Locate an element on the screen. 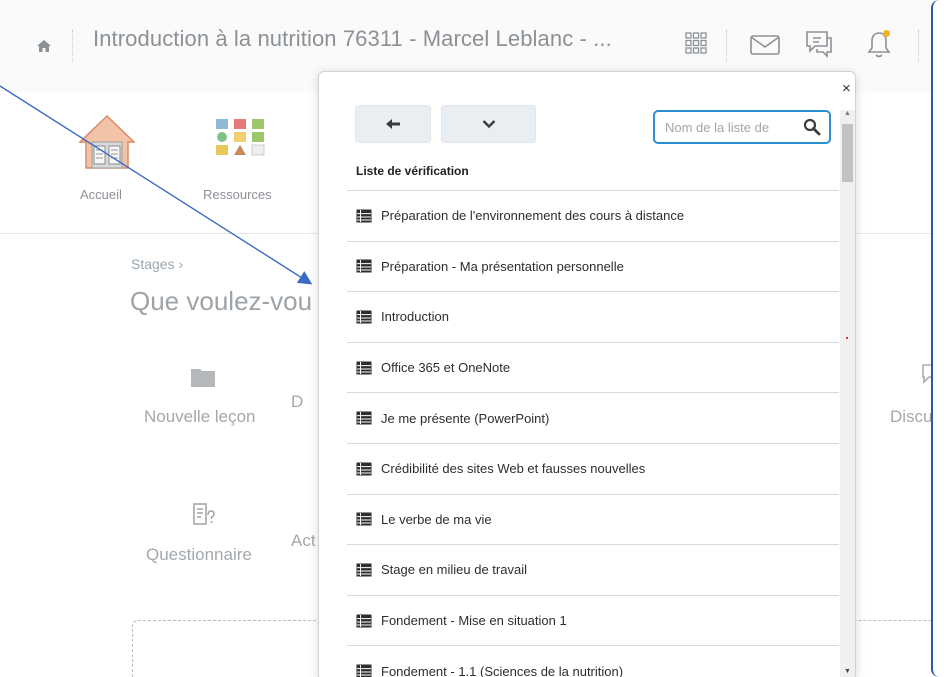 The image size is (944, 677). bg-item-act-label: Act is located at coordinates (303, 541).